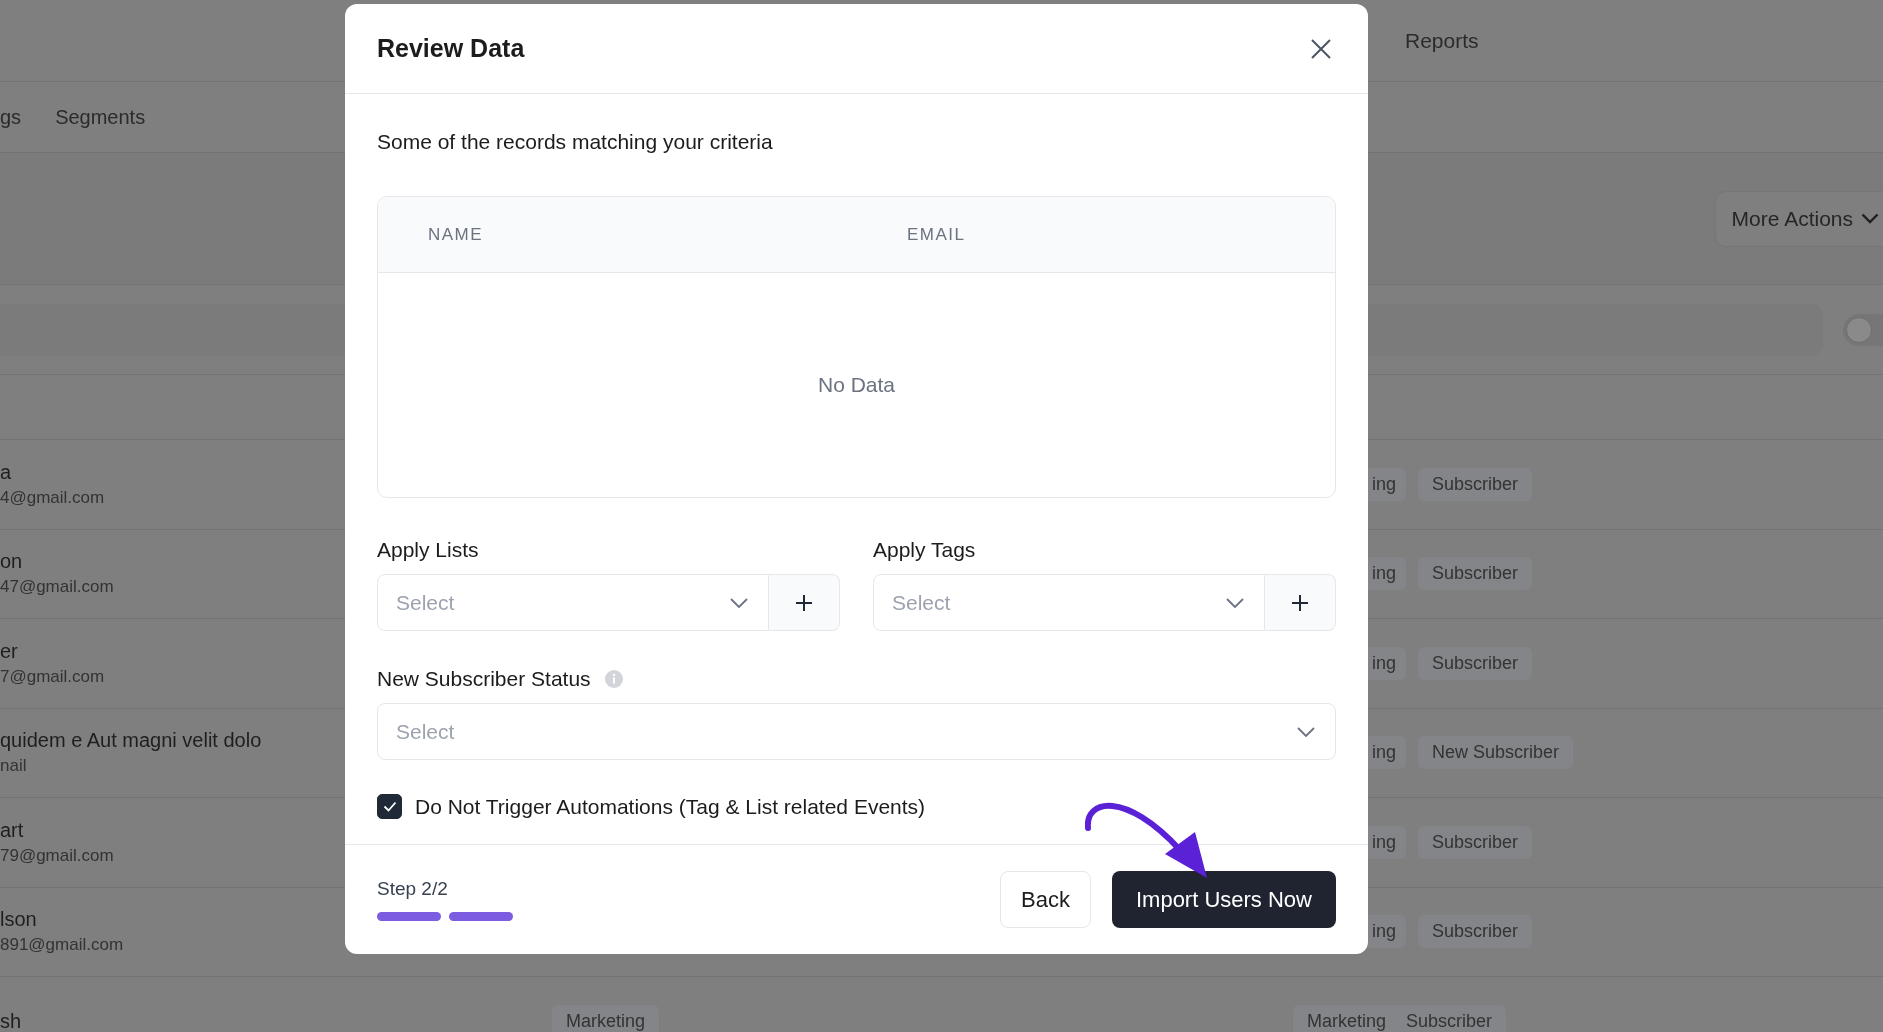 The image size is (1883, 1032). Describe the element at coordinates (428, 550) in the screenshot. I see `field-label: Apply Lists` at that location.